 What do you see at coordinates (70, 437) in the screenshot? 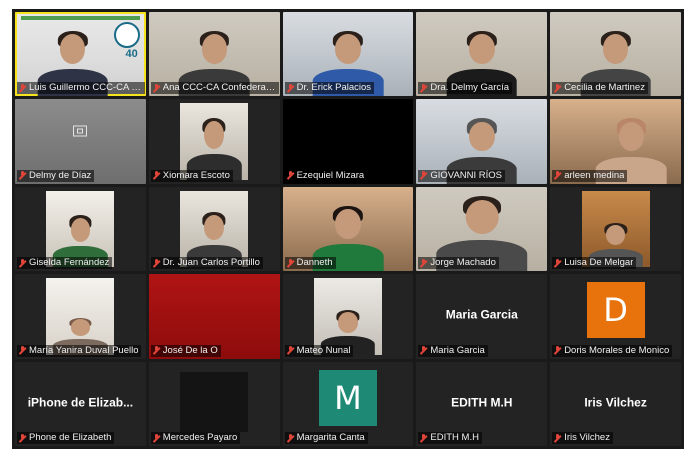
I see `participant-name: Phone de Elizabeth` at bounding box center [70, 437].